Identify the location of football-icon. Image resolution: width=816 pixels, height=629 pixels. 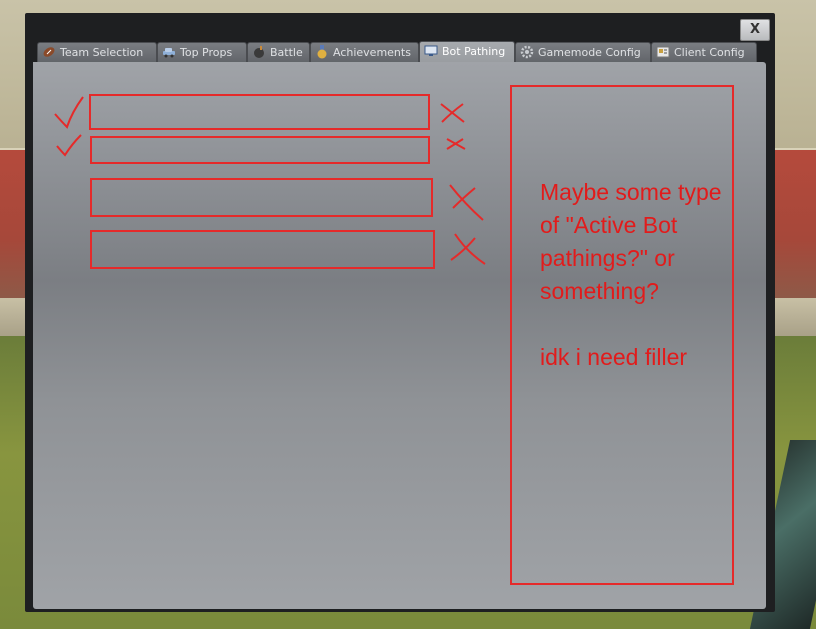
(49, 52).